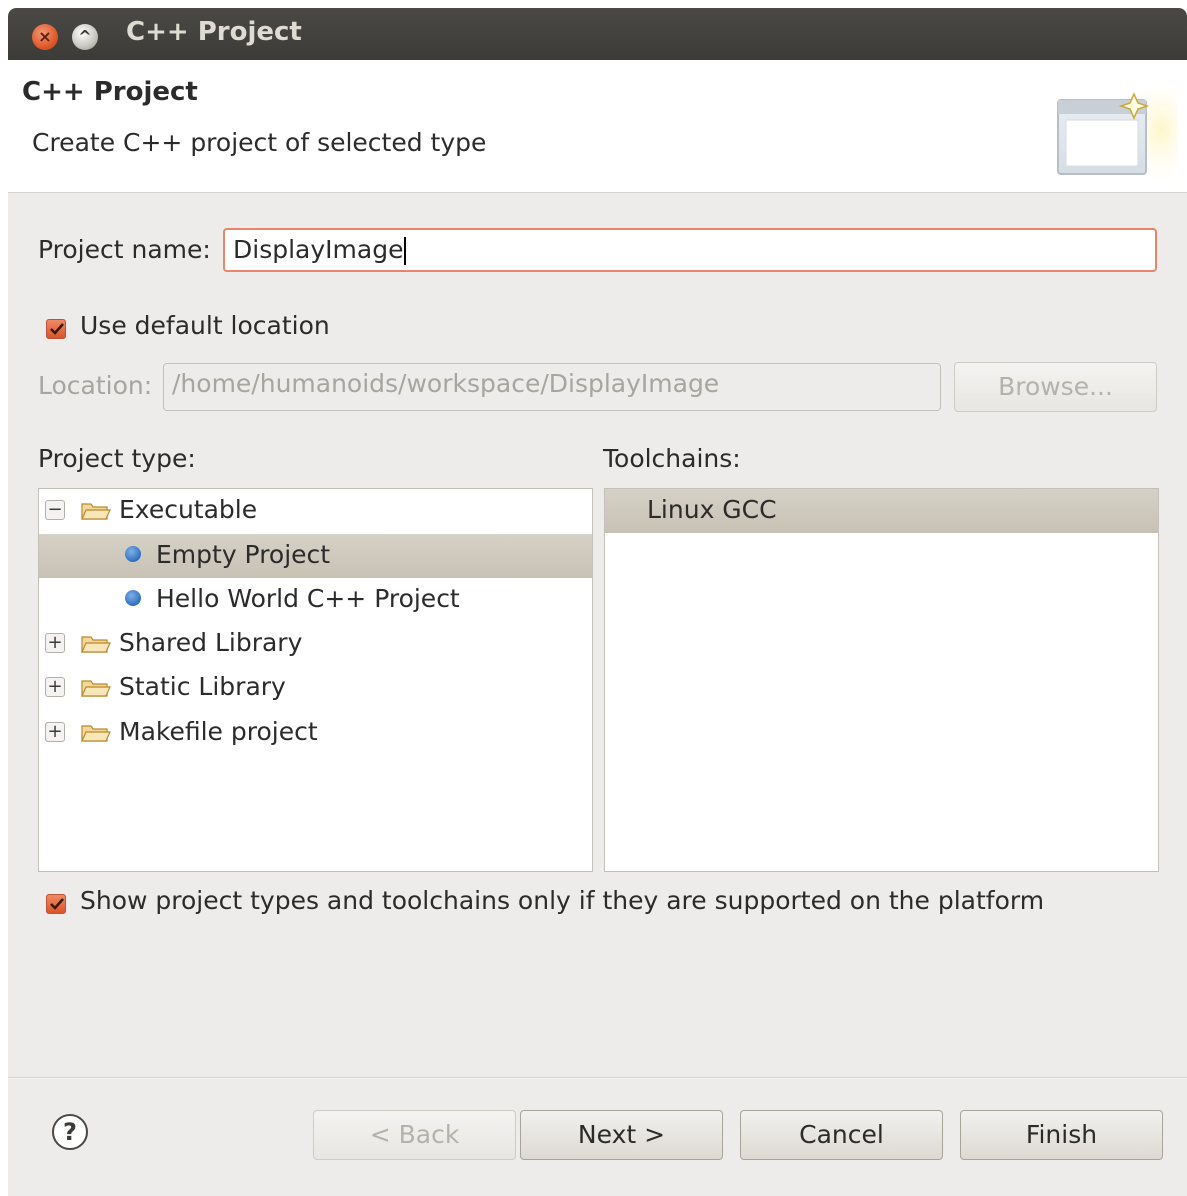 This screenshot has width=1187, height=1196. What do you see at coordinates (712, 509) in the screenshot?
I see `toolchain-item-label: Linux GCC` at bounding box center [712, 509].